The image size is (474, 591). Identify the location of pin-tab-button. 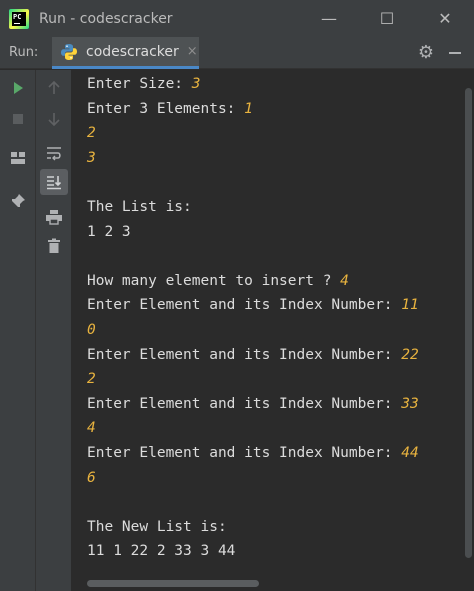
(18, 201).